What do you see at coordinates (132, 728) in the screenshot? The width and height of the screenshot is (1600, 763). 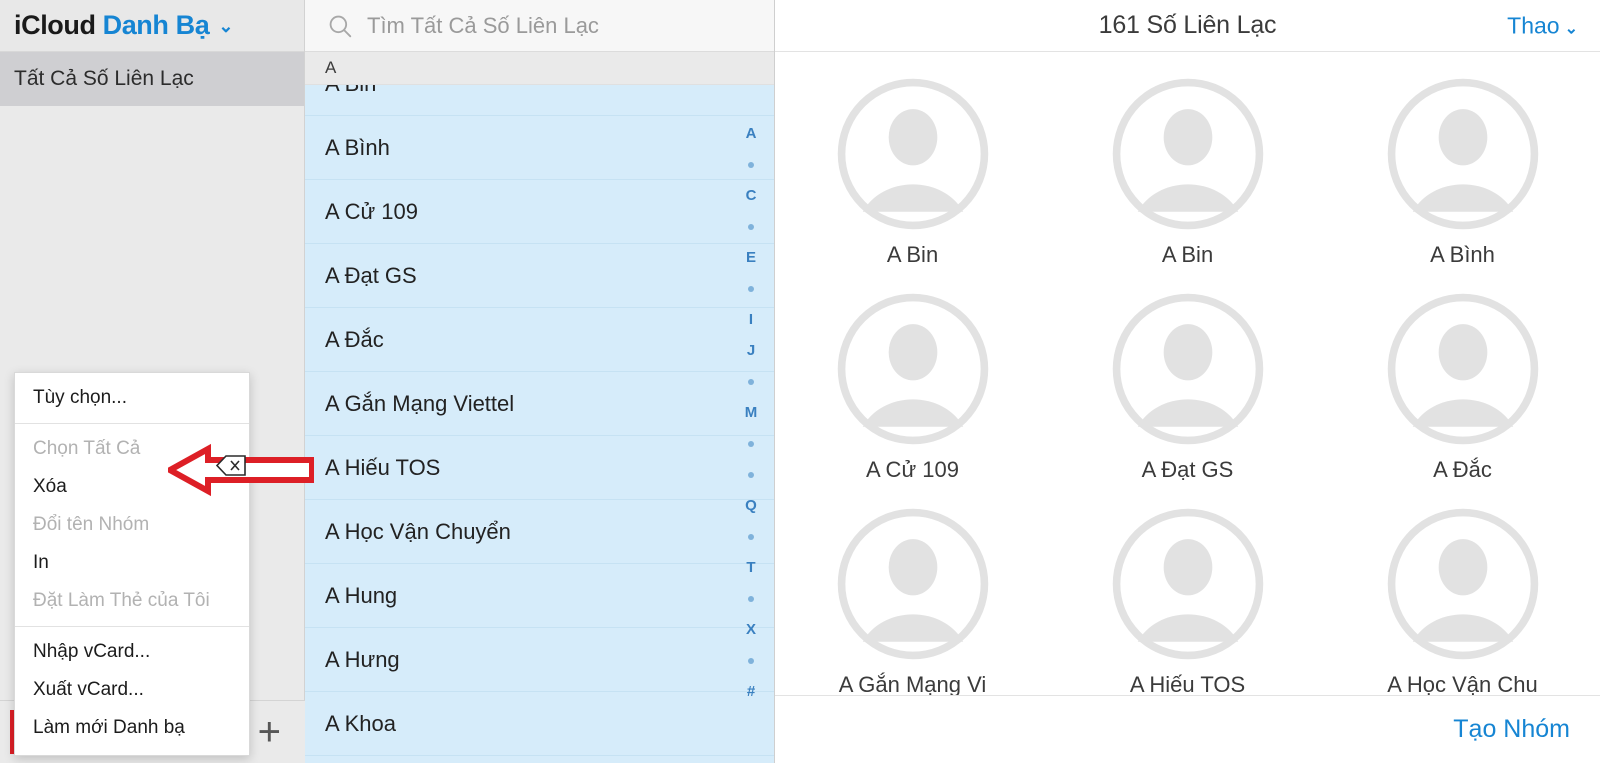 I see `menu-item-refresh-contacts: Làm mới Danh bạ` at bounding box center [132, 728].